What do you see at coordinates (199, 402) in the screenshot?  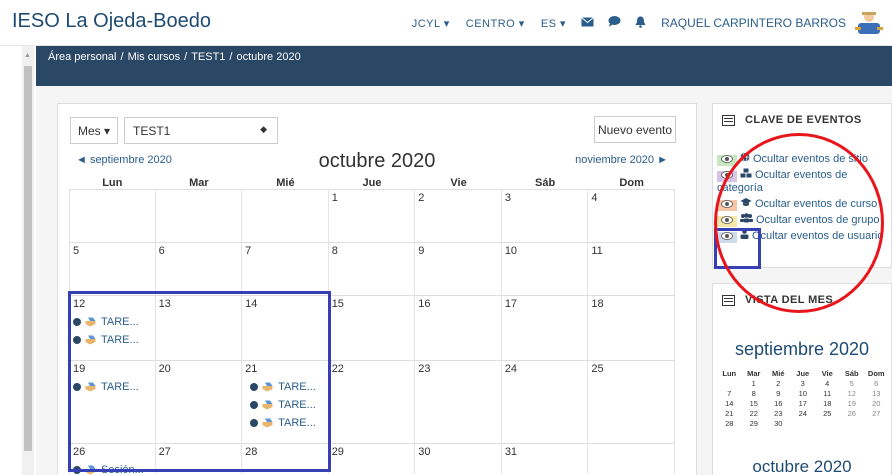 I see `calendar-day-cell: 20` at bounding box center [199, 402].